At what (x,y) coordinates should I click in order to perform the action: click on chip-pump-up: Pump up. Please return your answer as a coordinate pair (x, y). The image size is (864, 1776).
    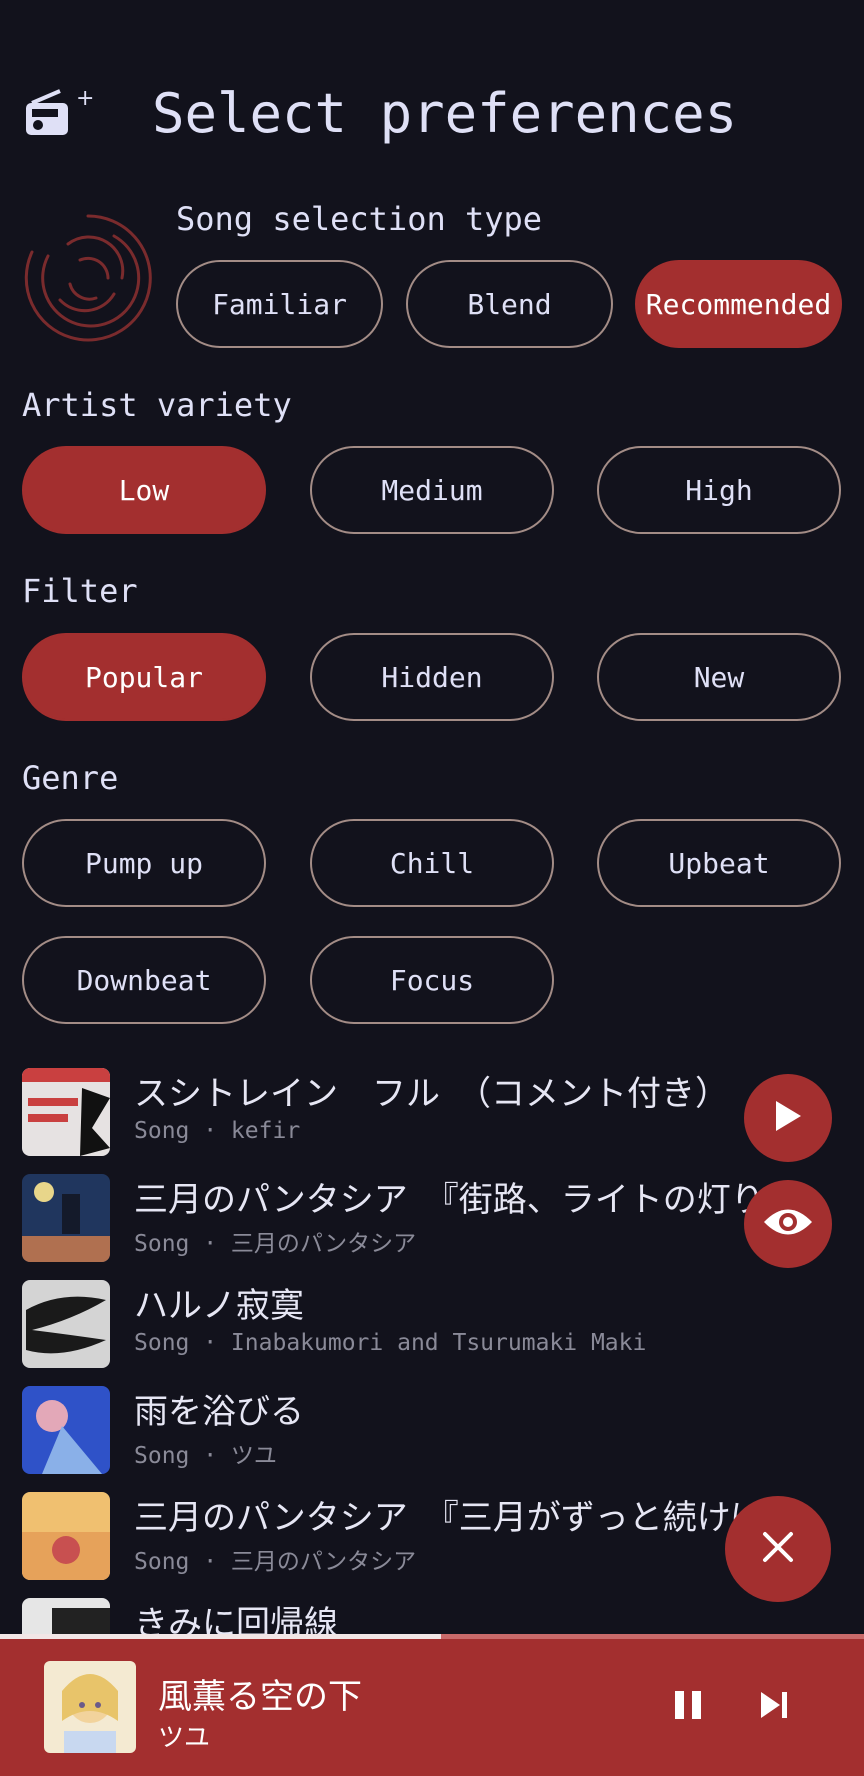
    Looking at the image, I should click on (144, 863).